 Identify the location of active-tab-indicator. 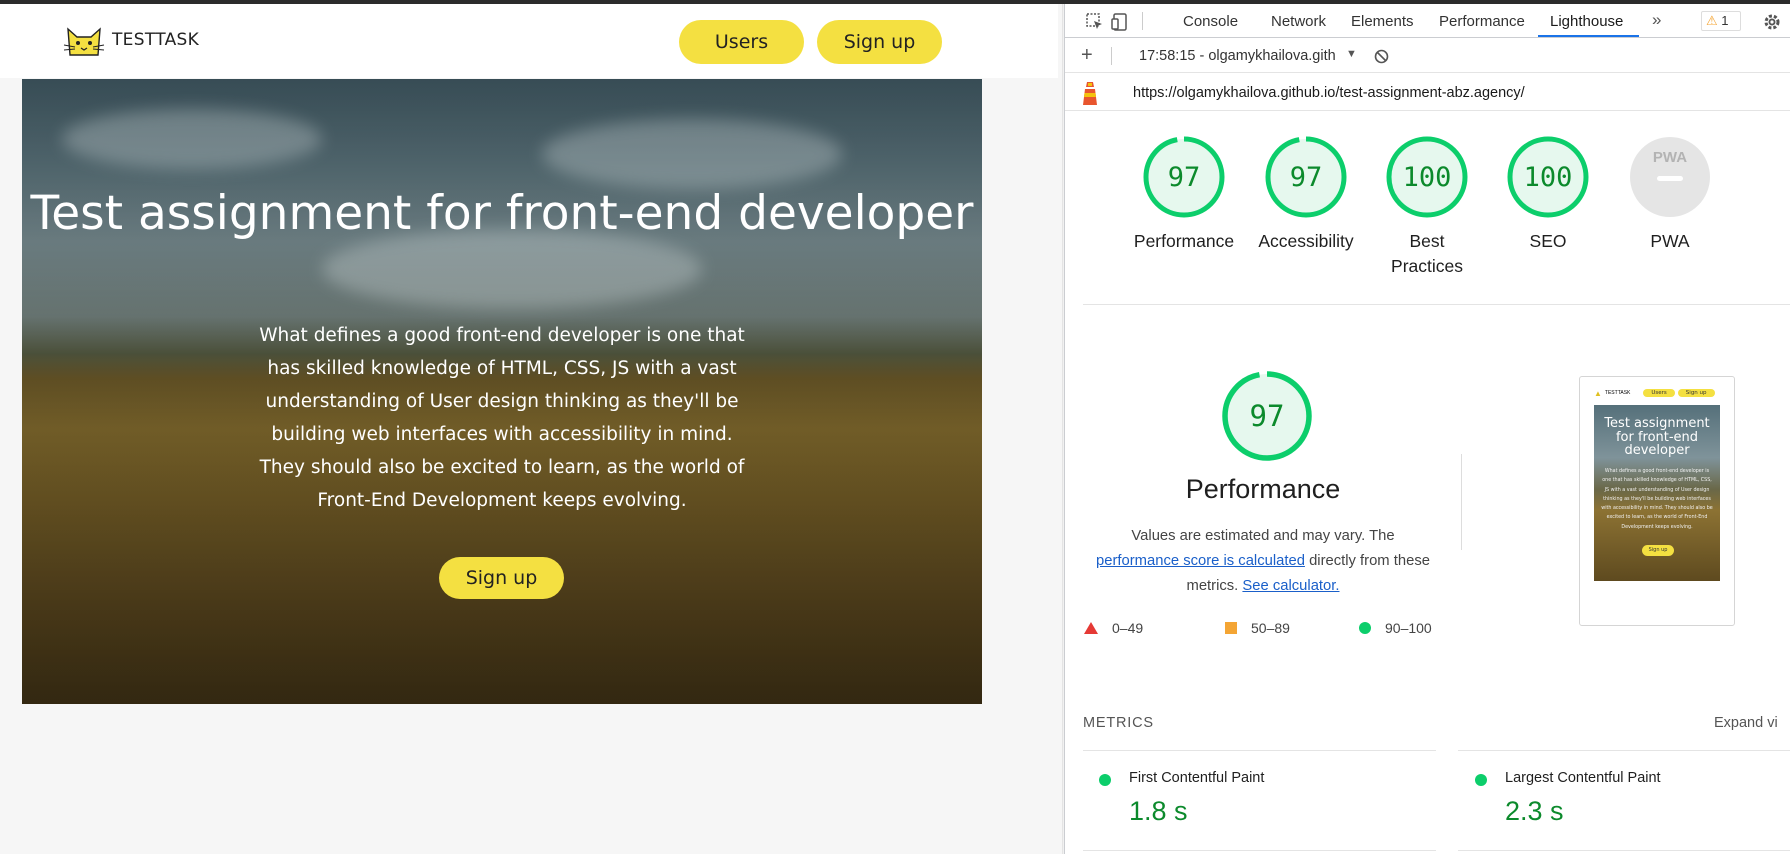
(1588, 36).